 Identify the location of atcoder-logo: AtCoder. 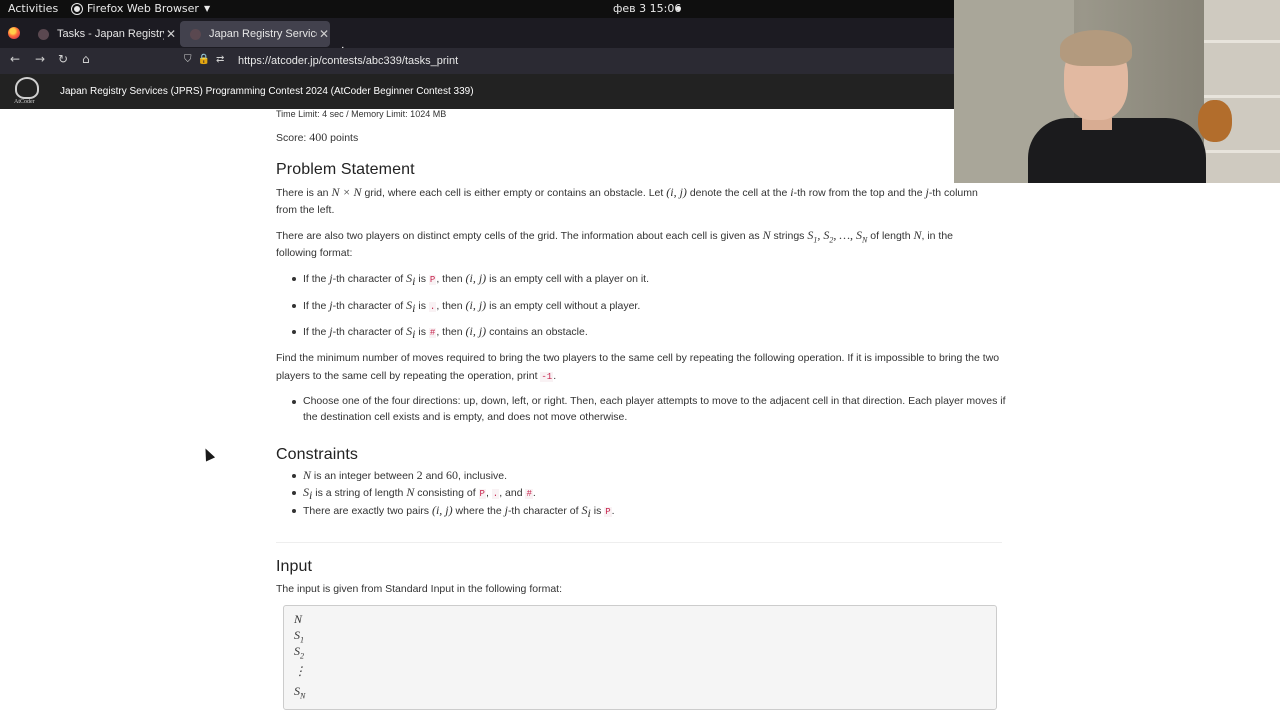
(27, 91).